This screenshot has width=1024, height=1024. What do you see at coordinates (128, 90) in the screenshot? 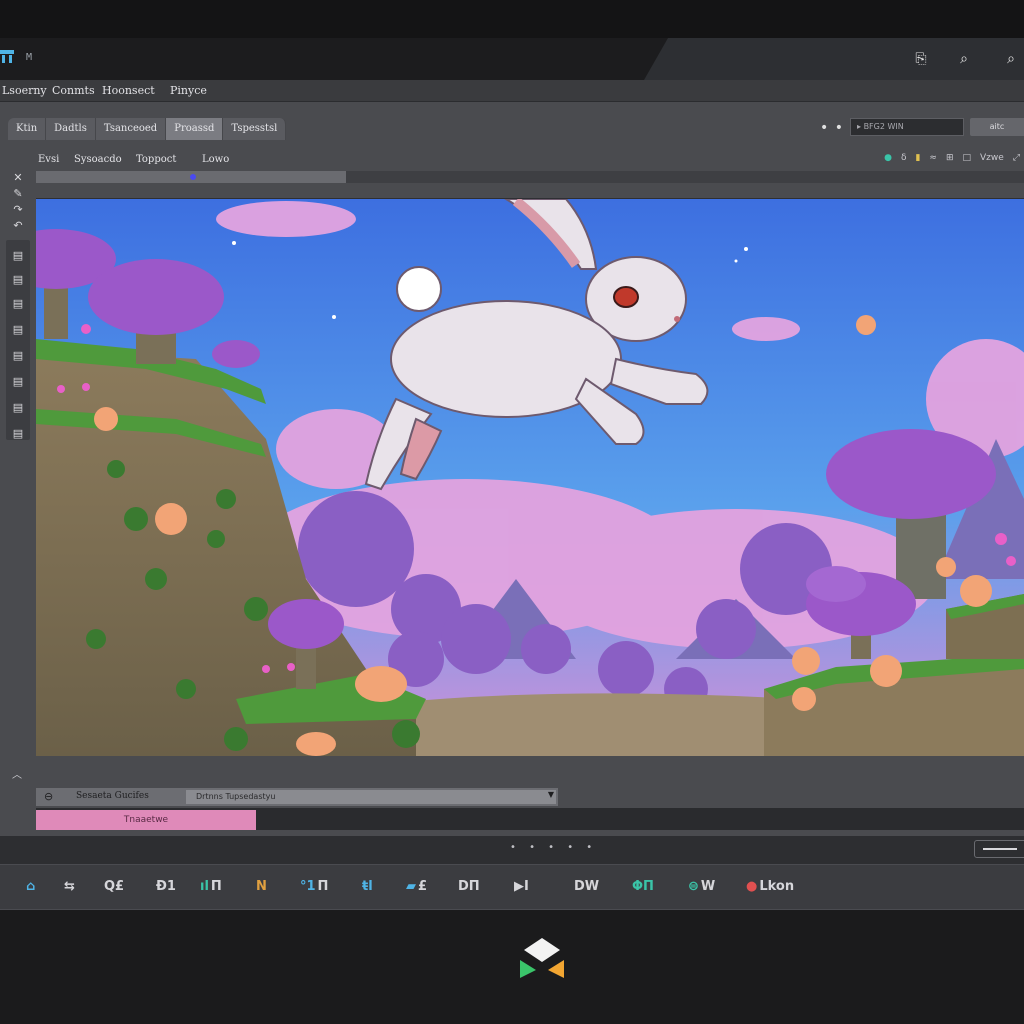
I see `menu-item: Hoonsect` at bounding box center [128, 90].